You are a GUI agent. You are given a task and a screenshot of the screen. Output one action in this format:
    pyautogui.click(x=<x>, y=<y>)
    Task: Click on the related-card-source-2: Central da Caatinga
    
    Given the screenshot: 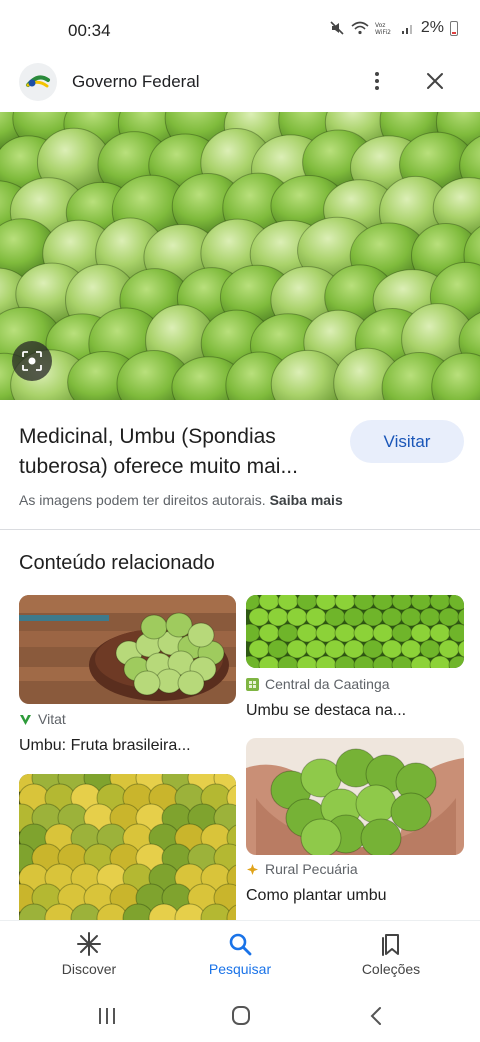 What is the action you would take?
    pyautogui.click(x=318, y=684)
    